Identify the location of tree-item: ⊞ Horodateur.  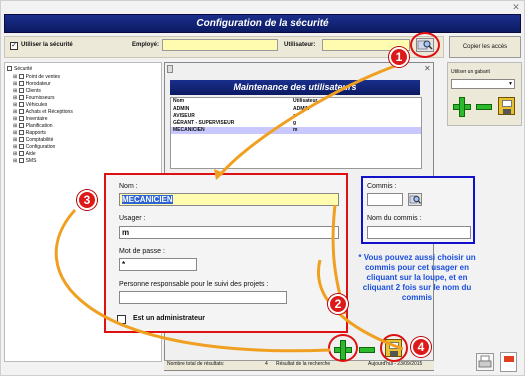
(32, 84).